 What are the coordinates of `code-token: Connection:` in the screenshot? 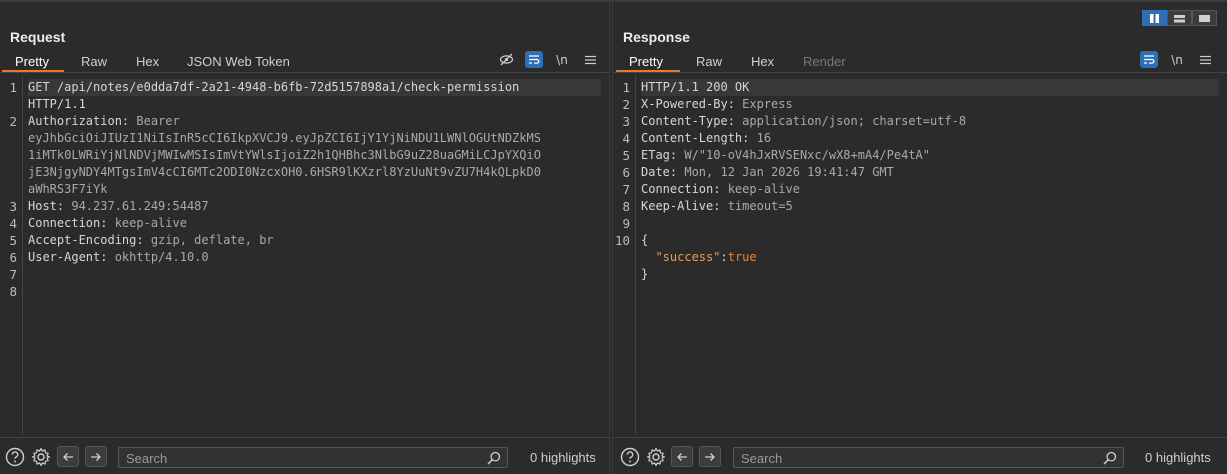 It's located at (681, 189).